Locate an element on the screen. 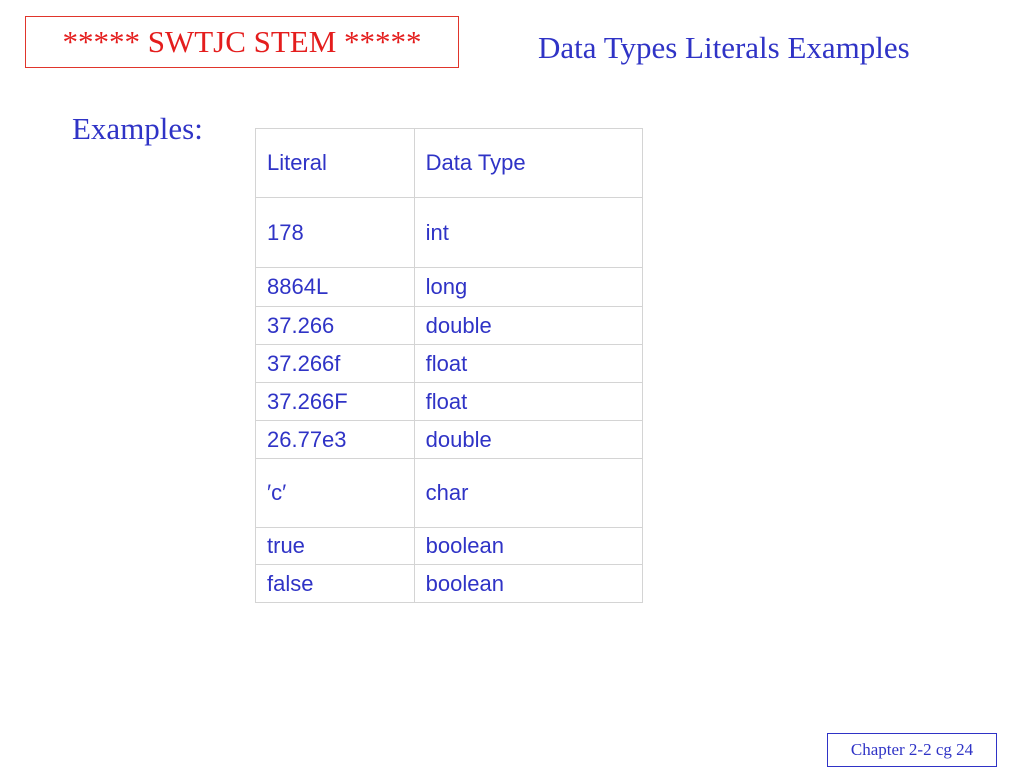 Image resolution: width=1024 pixels, height=768 pixels. table-row: ′c′ char is located at coordinates (449, 493).